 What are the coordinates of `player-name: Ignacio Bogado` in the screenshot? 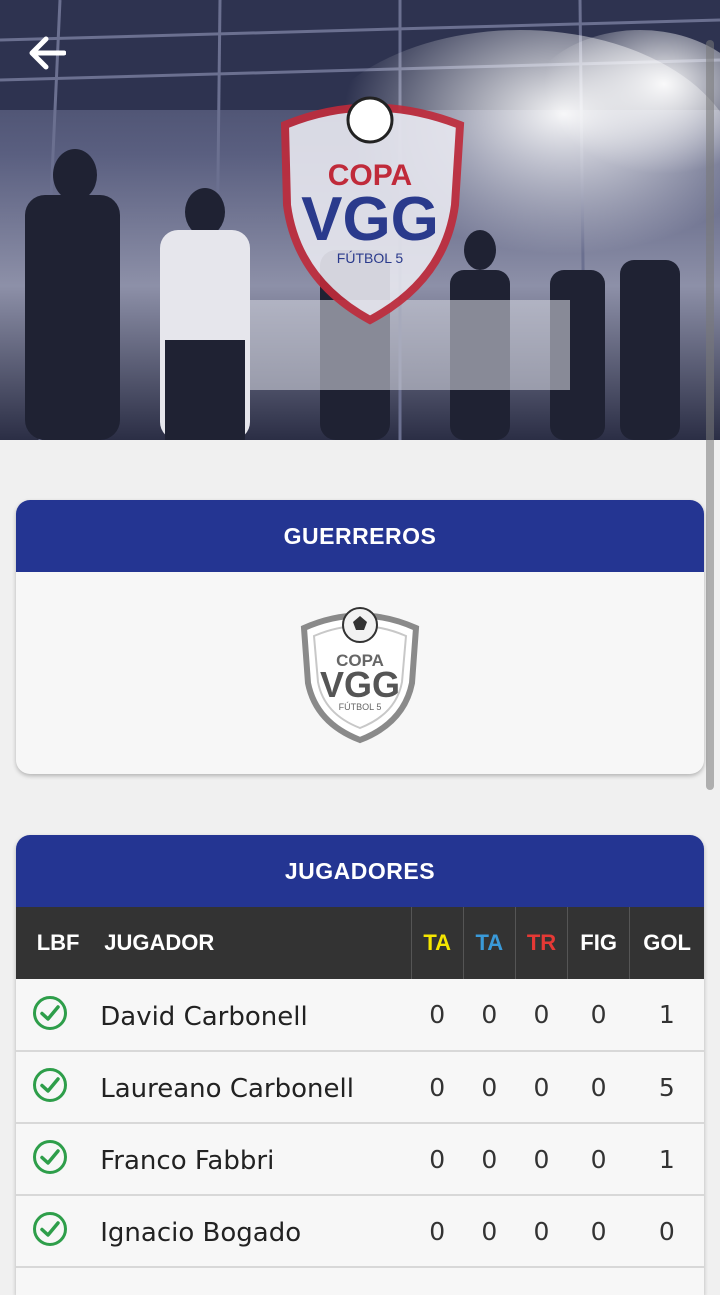 It's located at (201, 1233).